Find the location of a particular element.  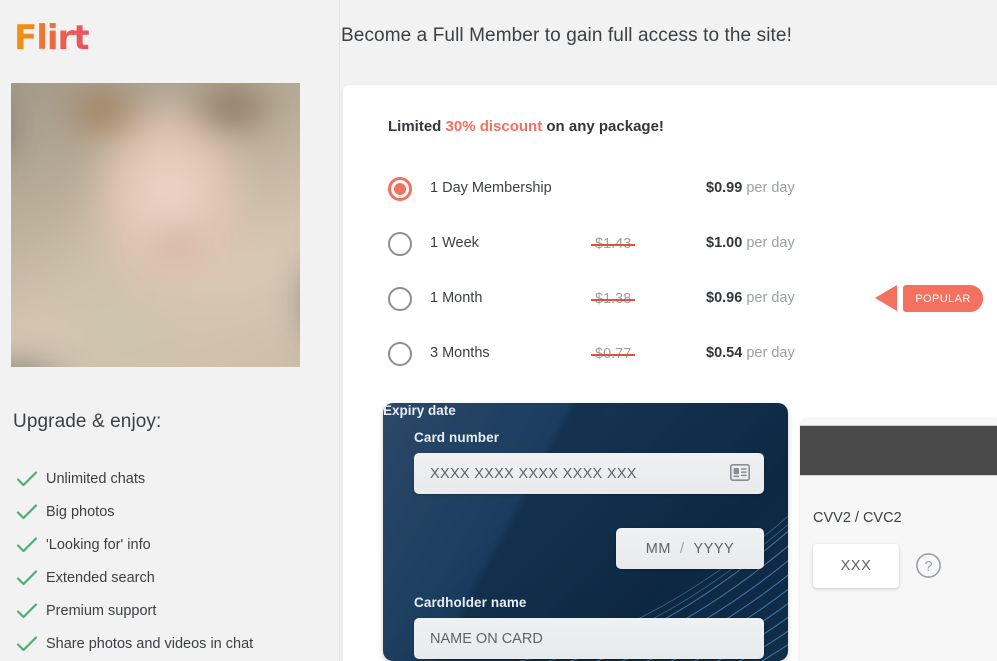

card-number-input: XXXX XXXX XXXX XXXX XXX is located at coordinates (589, 473).